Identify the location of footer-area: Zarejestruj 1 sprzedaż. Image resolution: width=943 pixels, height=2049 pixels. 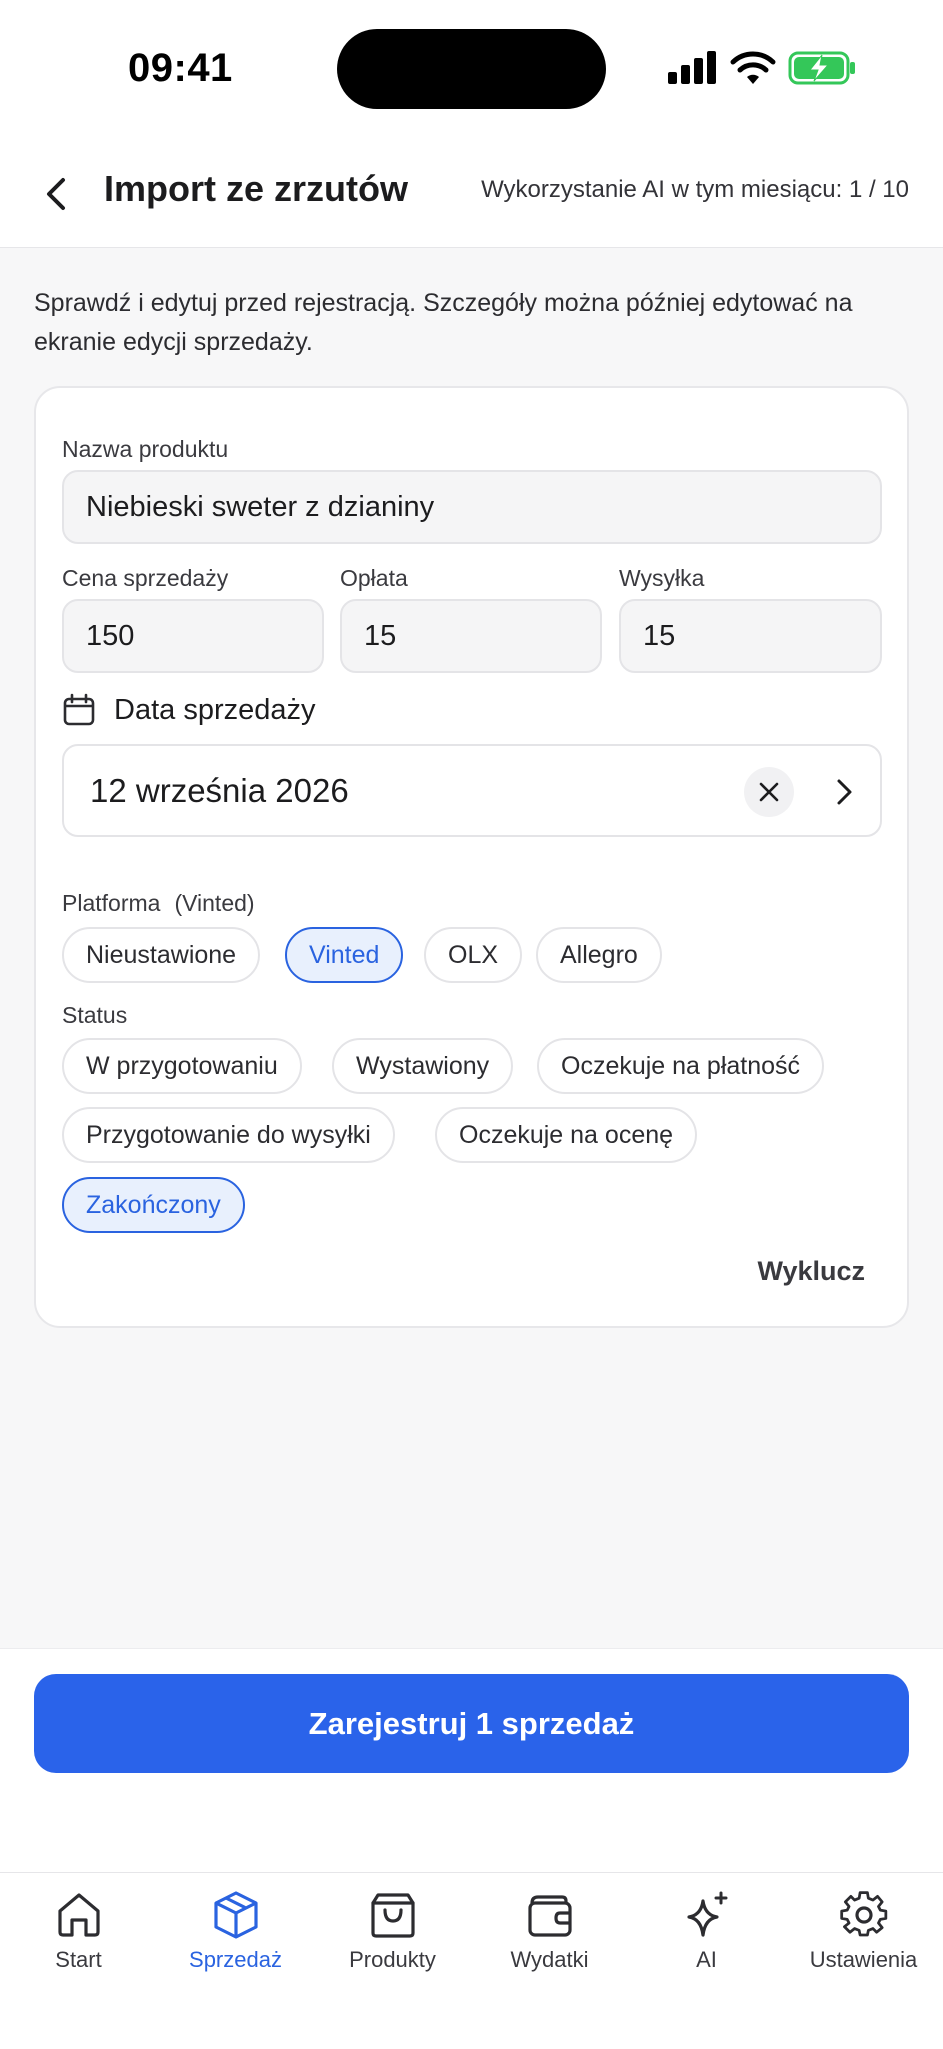
(471, 1760).